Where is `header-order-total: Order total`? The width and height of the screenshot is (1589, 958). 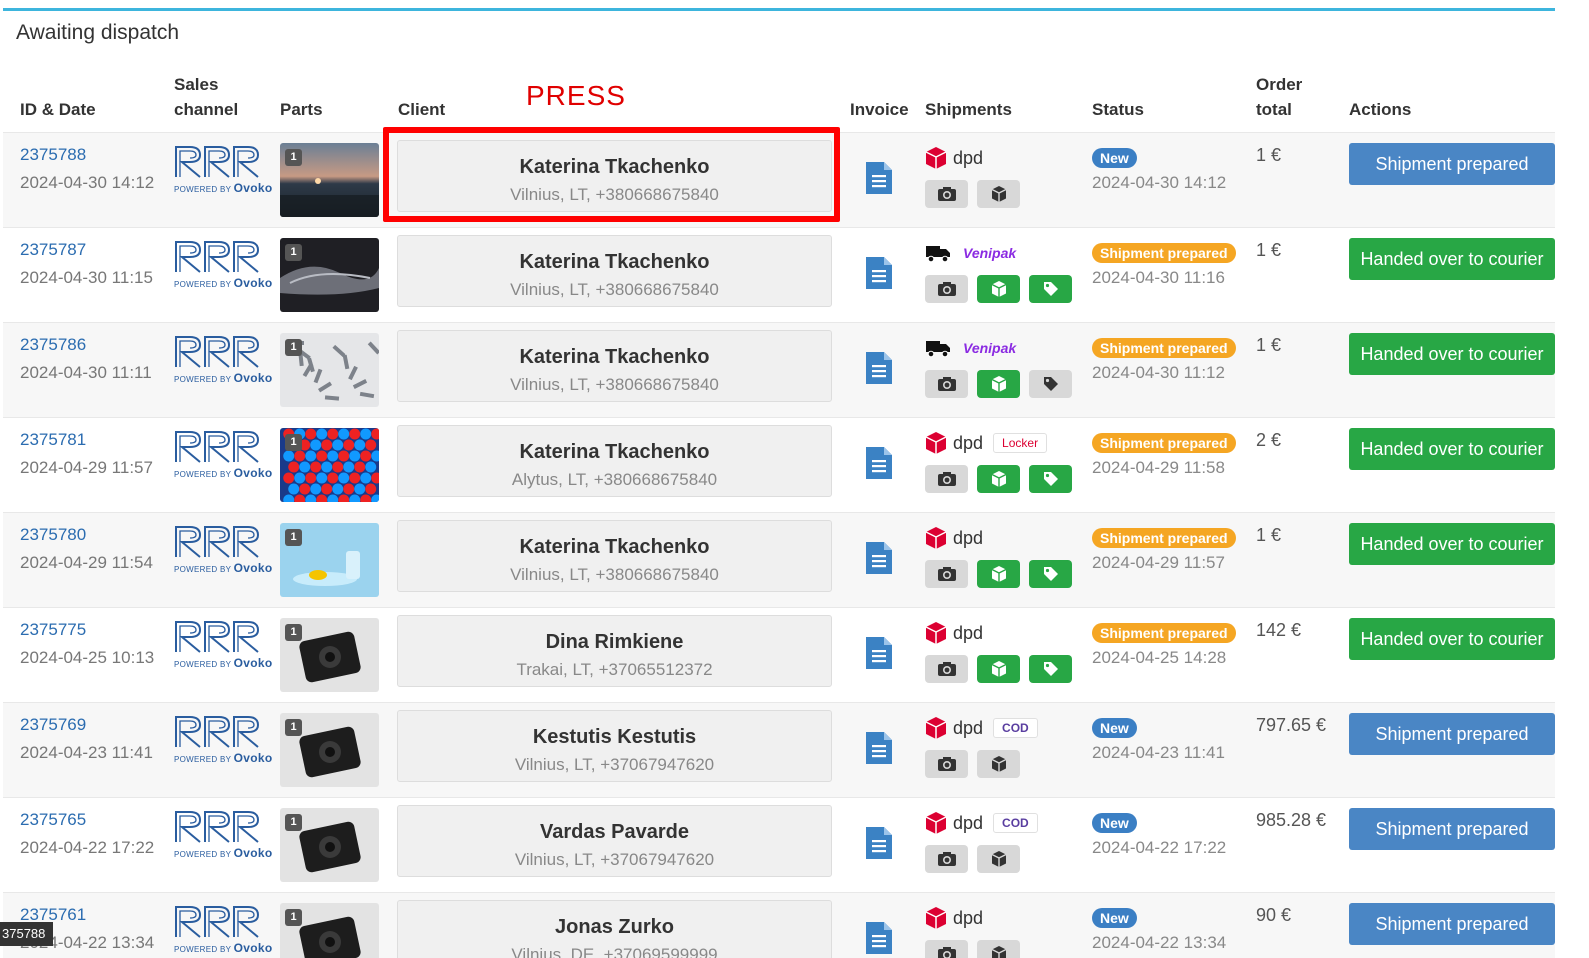 header-order-total: Order total is located at coordinates (1279, 97).